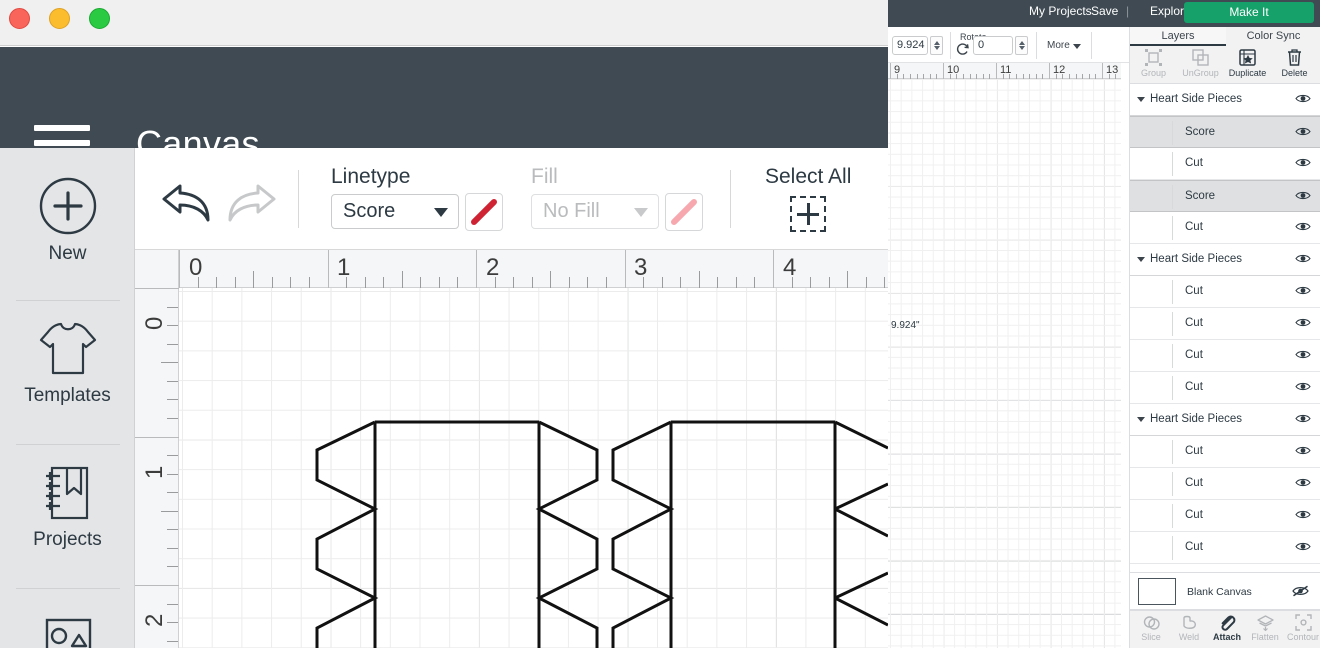 The width and height of the screenshot is (1320, 648). Describe the element at coordinates (484, 212) in the screenshot. I see `linetype-color-swatch` at that location.